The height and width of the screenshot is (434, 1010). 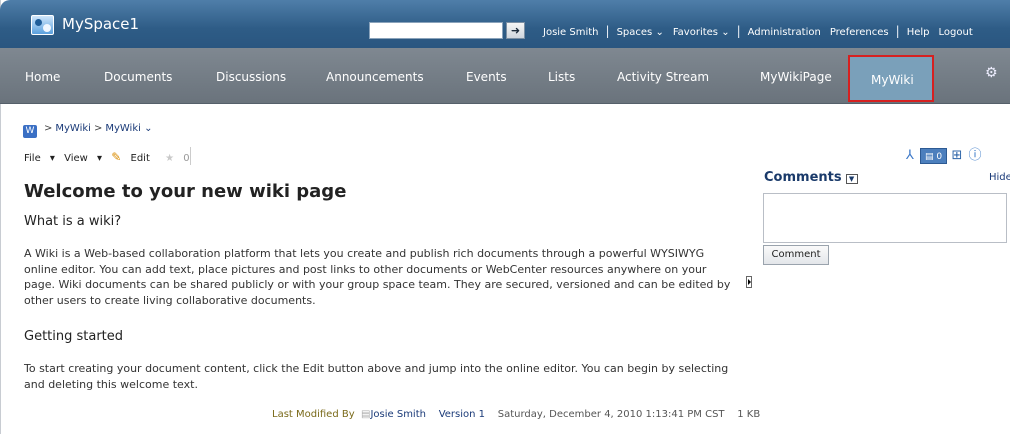 I want to click on file-menu: File ▾, so click(x=39, y=158).